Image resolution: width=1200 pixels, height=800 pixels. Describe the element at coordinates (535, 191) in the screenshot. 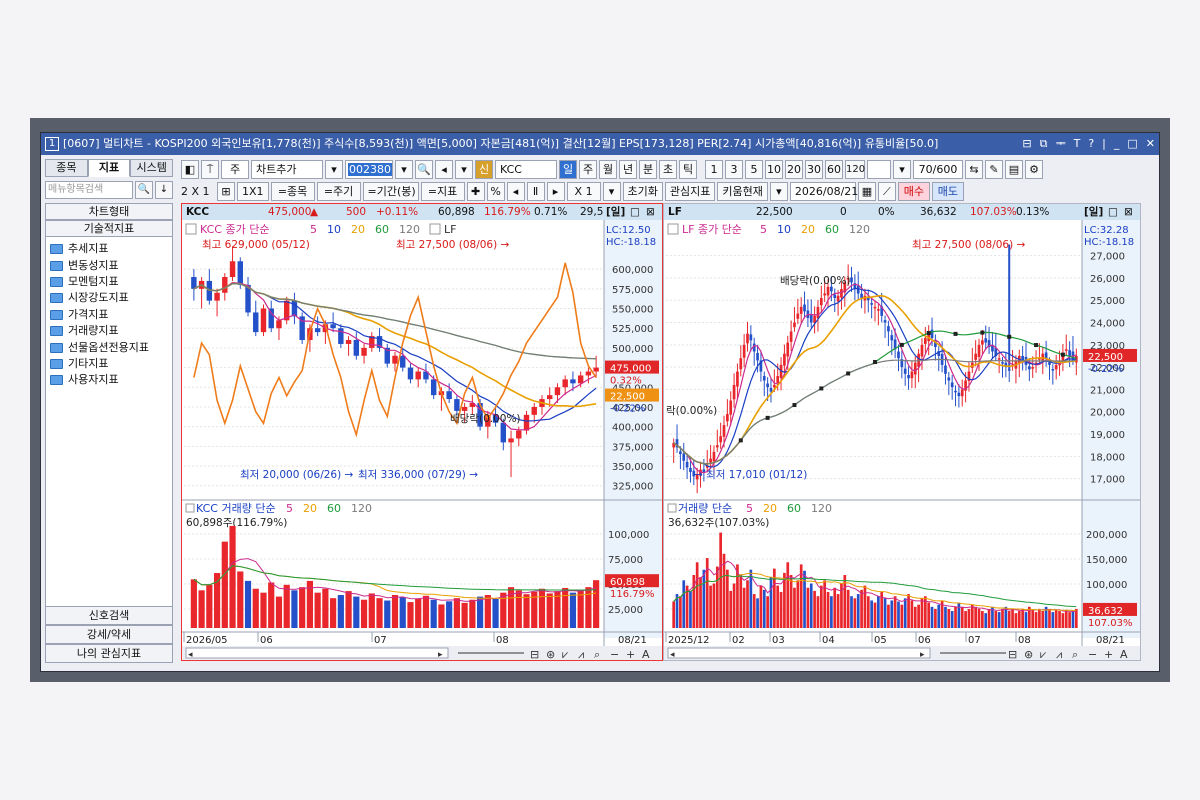

I see `pause-icon: Ⅱ` at that location.